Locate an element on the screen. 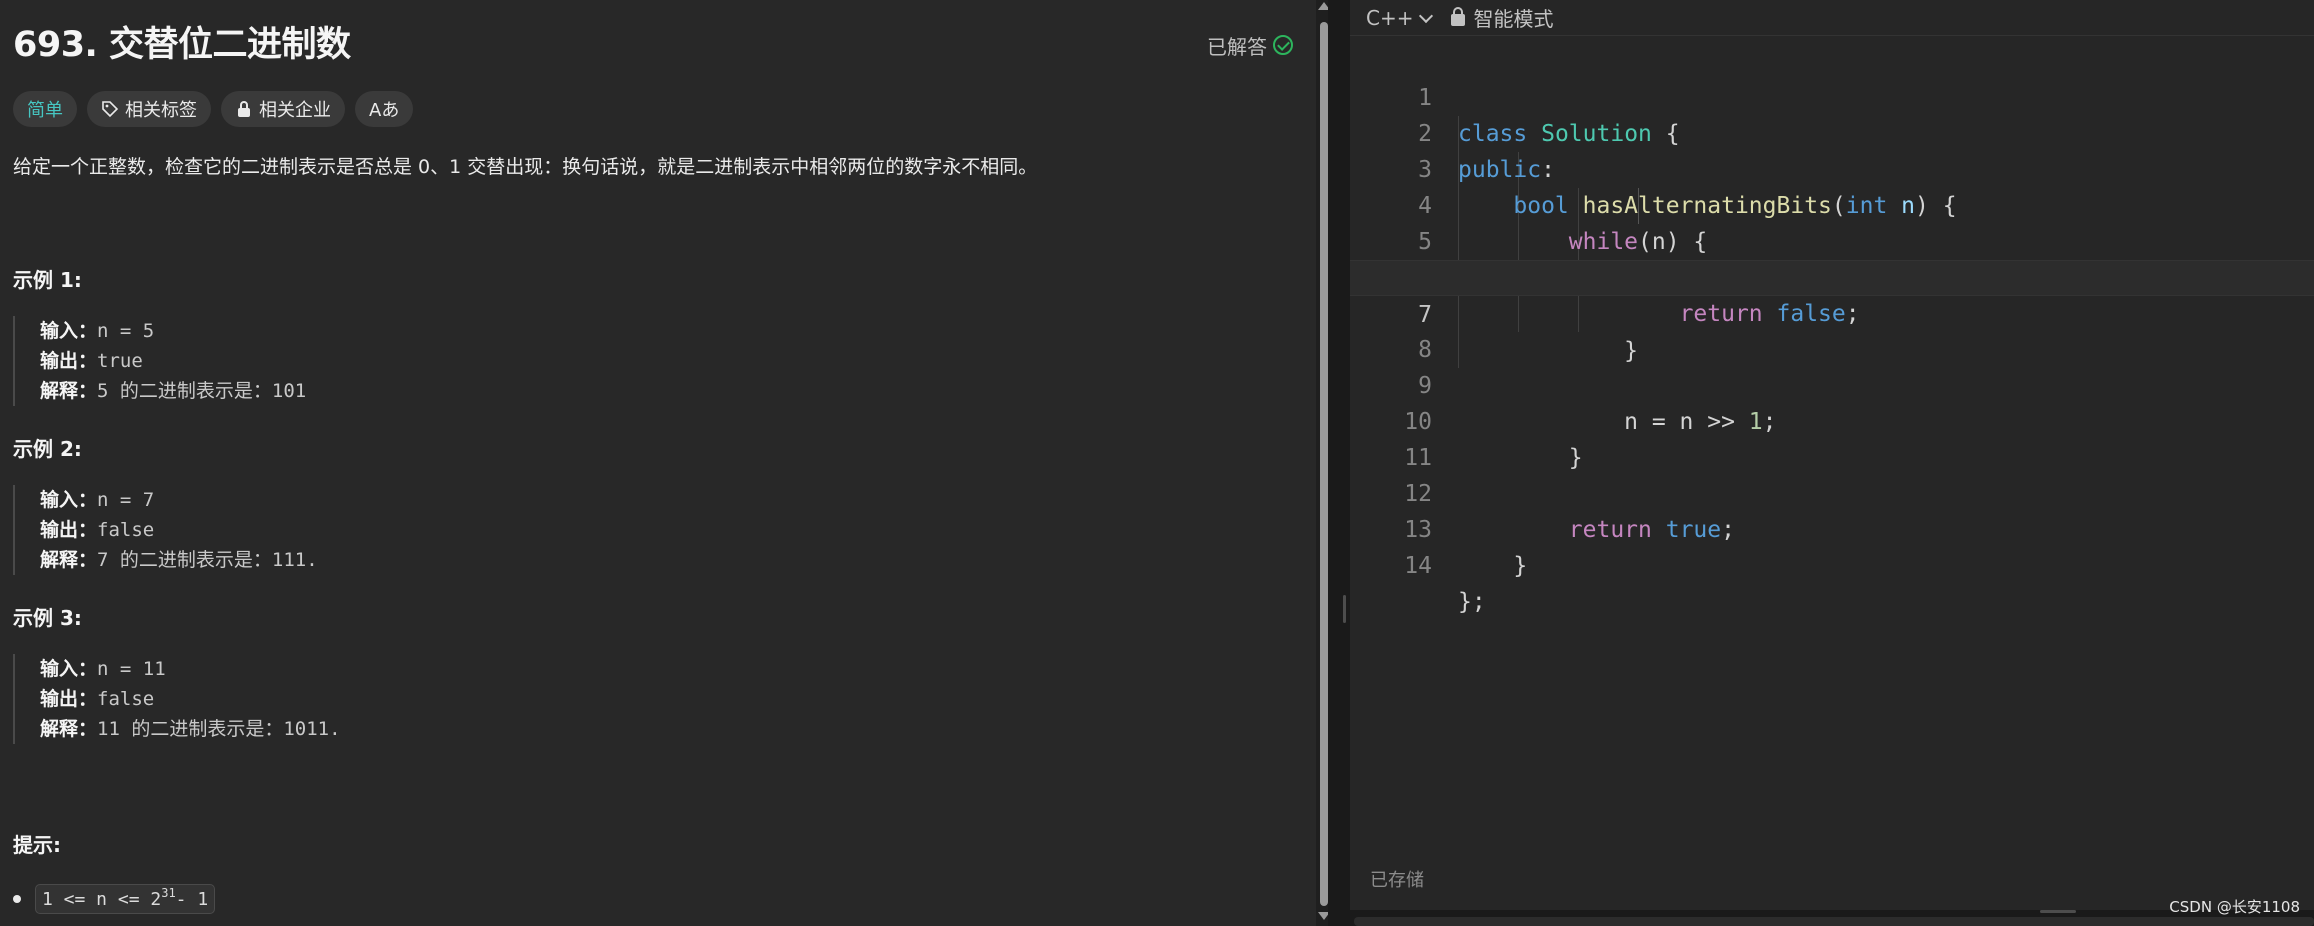  example-2-block: 输入：n = 7 输出：false 解释：7 的二进制表示是：111. is located at coordinates (165, 530).